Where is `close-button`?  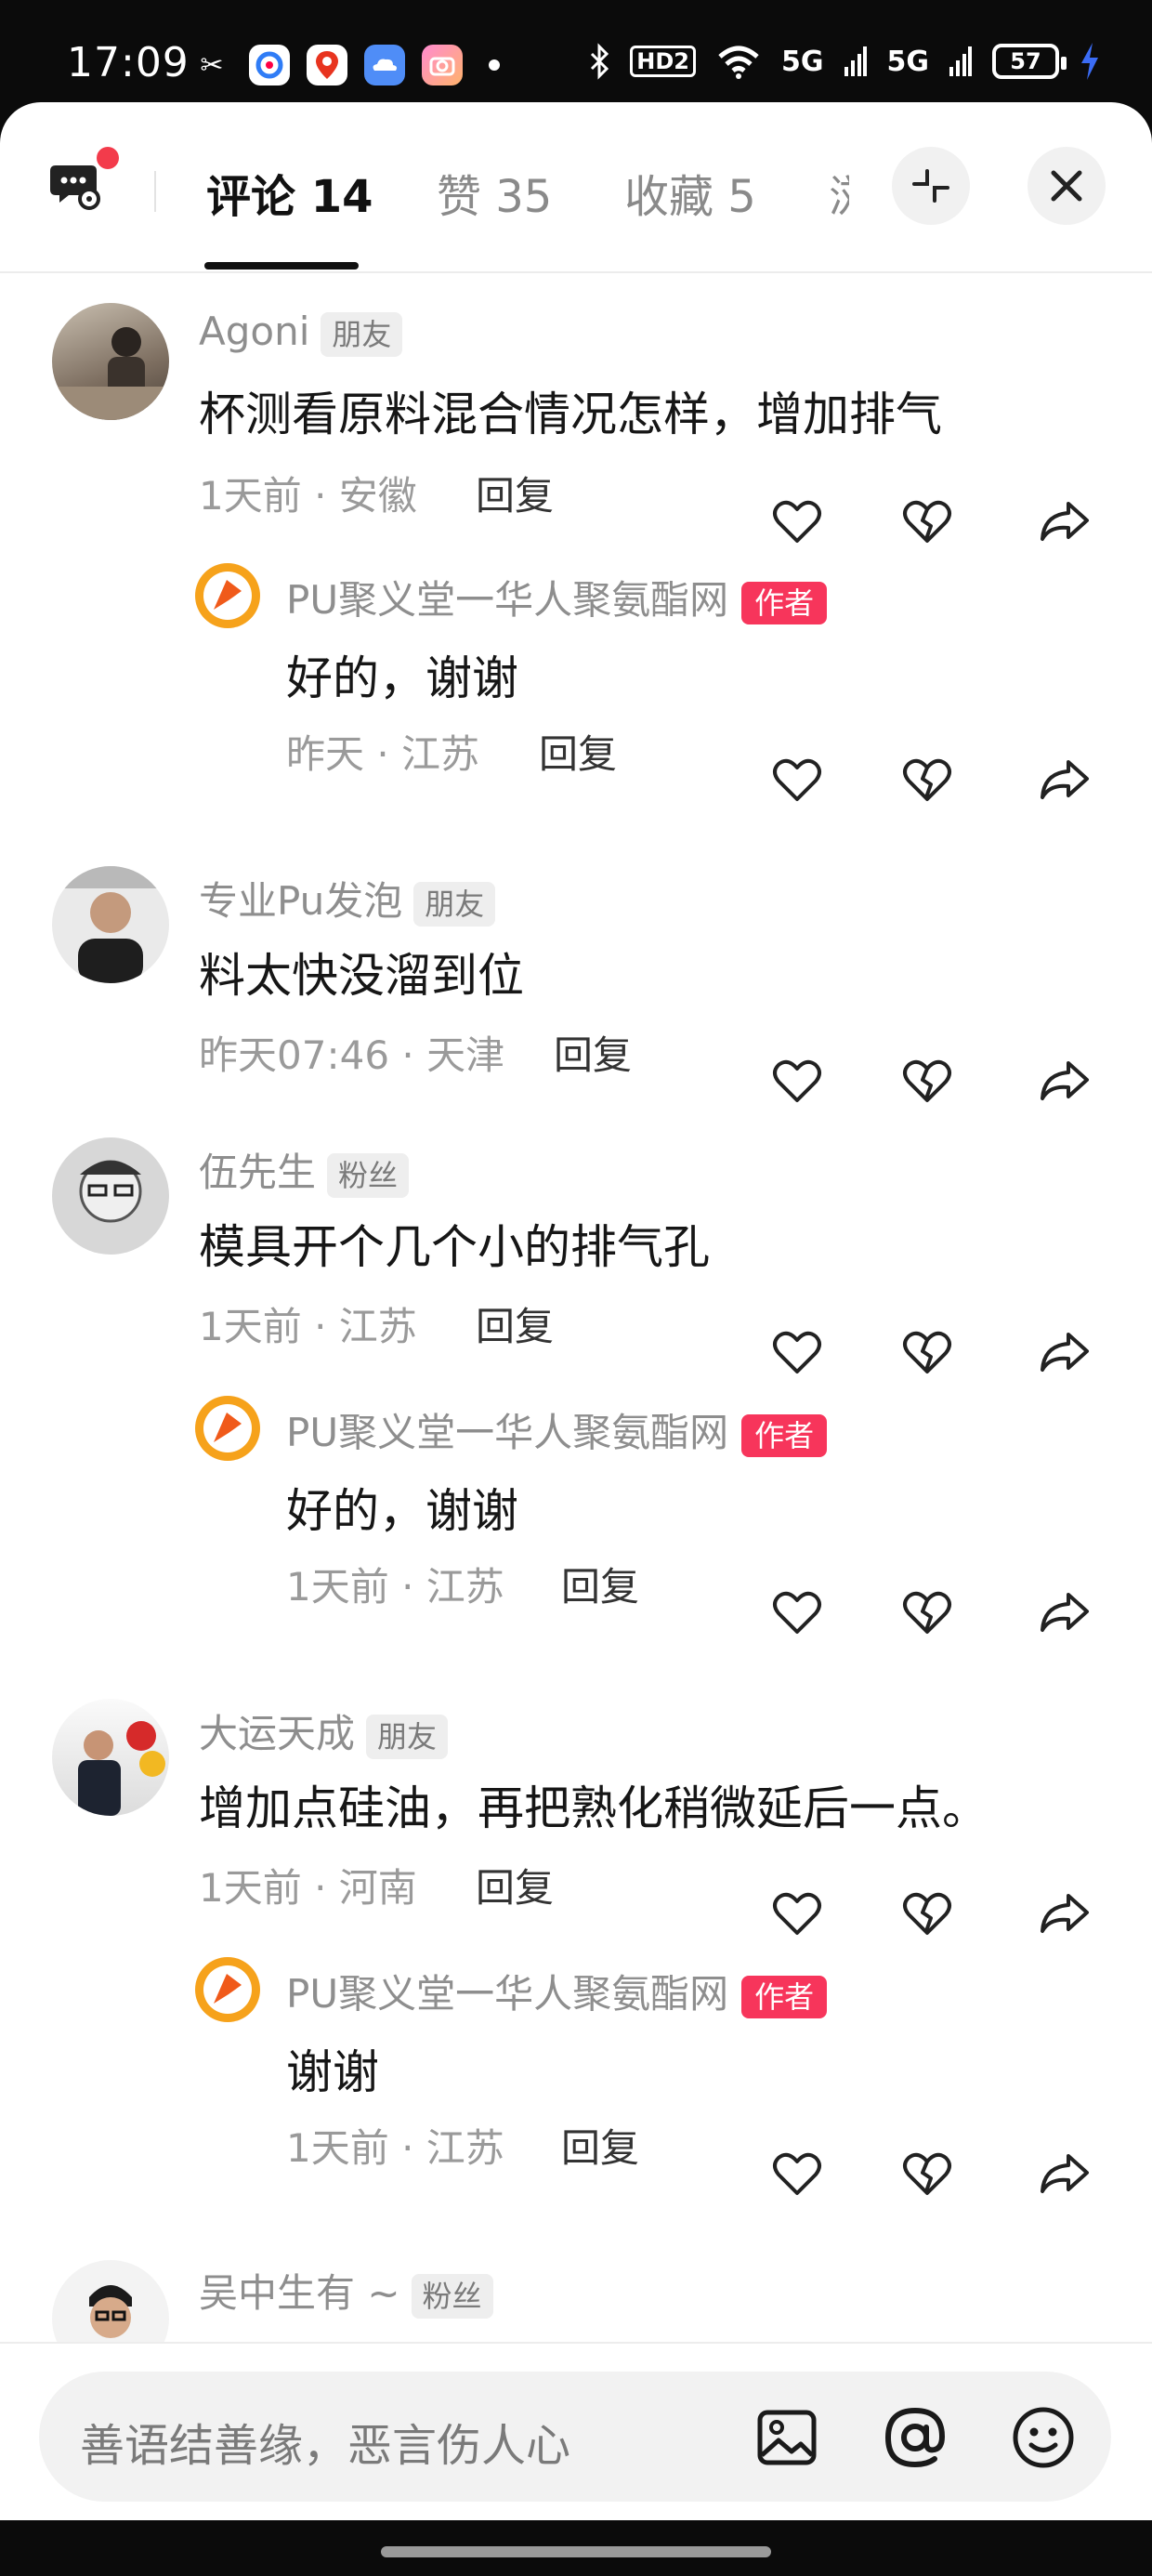 close-button is located at coordinates (1067, 186).